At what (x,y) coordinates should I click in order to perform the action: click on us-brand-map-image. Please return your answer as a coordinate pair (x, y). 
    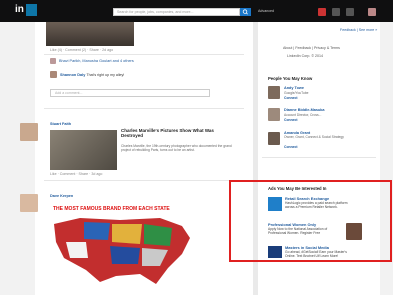
    Looking at the image, I should click on (125, 250).